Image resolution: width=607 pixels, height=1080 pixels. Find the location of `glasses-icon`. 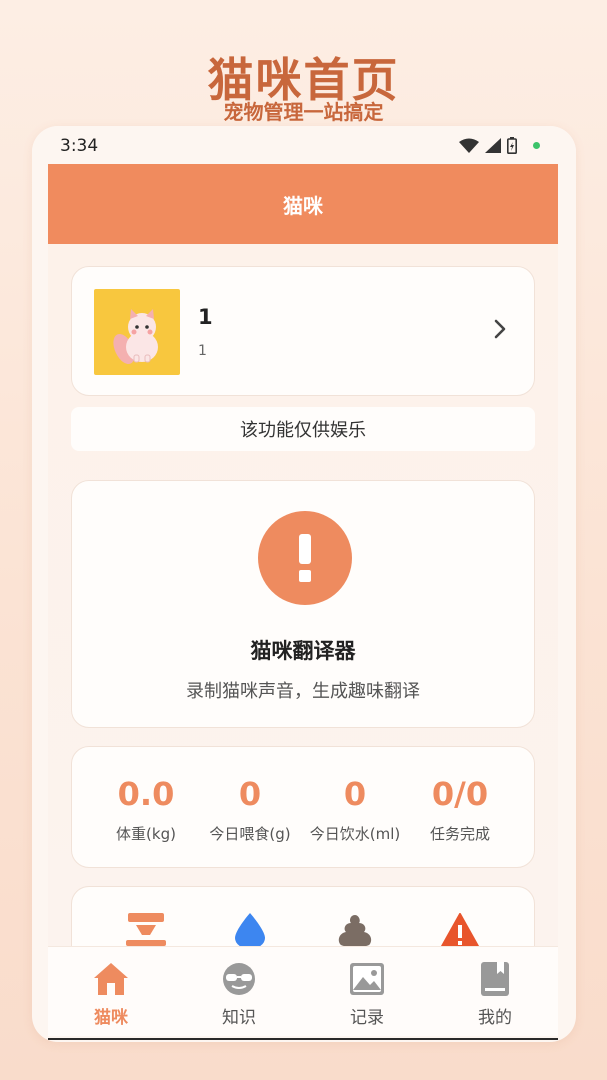

glasses-icon is located at coordinates (239, 979).